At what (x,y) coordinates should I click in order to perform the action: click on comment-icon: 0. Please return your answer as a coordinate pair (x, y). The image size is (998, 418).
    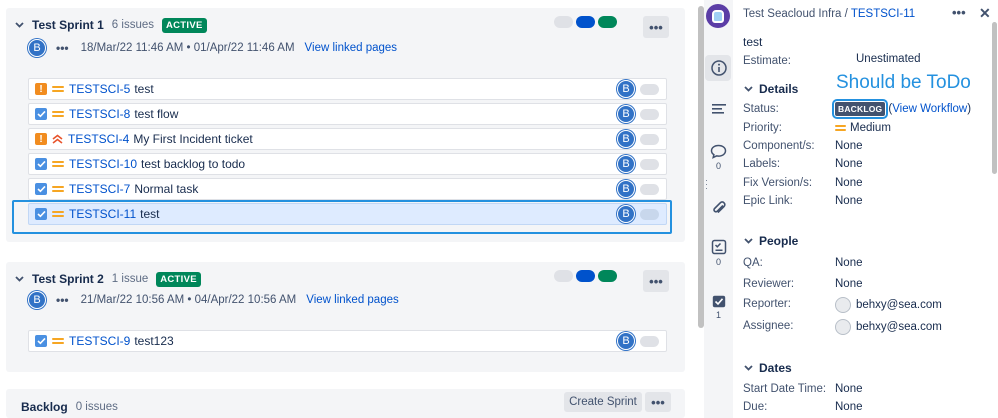
    Looking at the image, I should click on (718, 157).